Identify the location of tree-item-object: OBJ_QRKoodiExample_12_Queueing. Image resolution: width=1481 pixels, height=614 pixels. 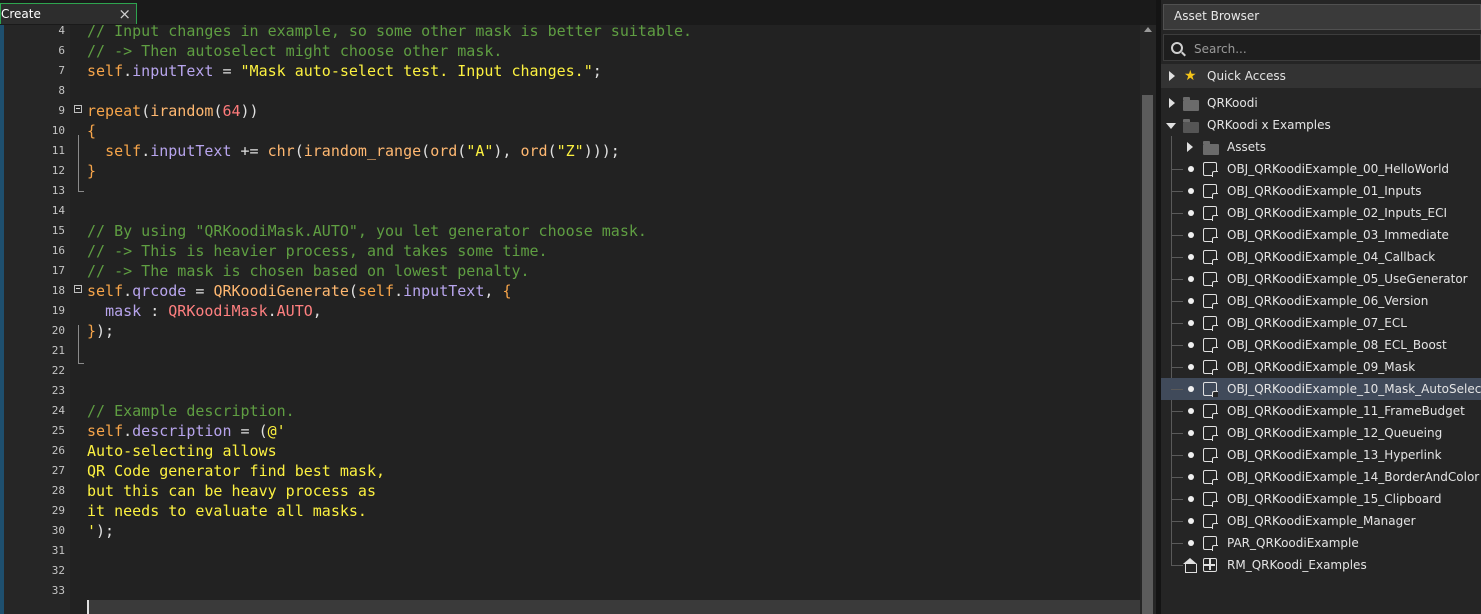
(1321, 433).